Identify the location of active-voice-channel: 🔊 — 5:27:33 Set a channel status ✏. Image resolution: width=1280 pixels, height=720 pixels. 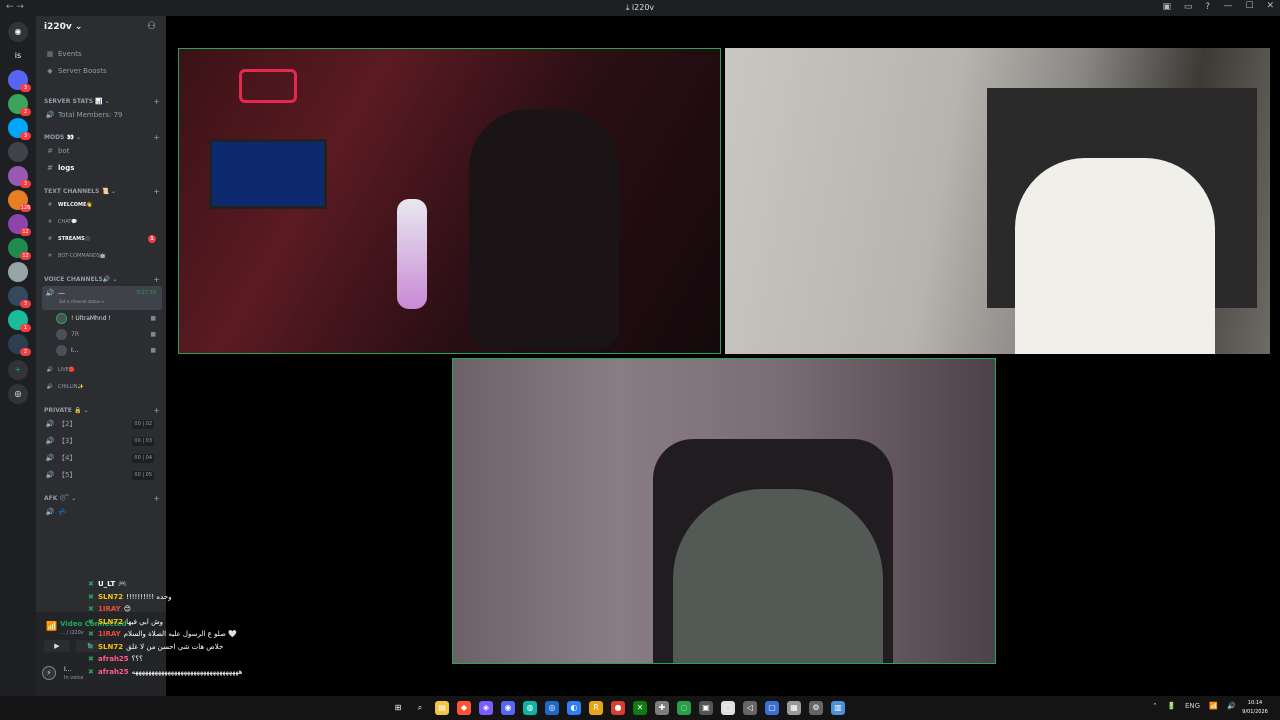
(102, 298).